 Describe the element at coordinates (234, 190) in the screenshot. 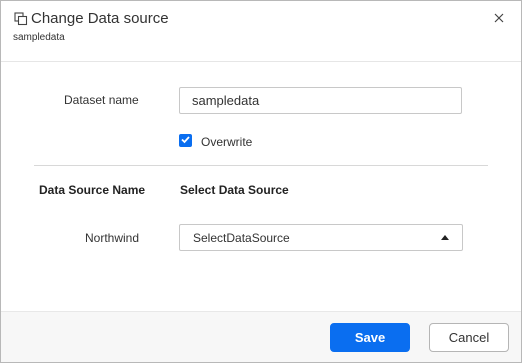

I see `select-data-source-header: Select Data Source` at that location.